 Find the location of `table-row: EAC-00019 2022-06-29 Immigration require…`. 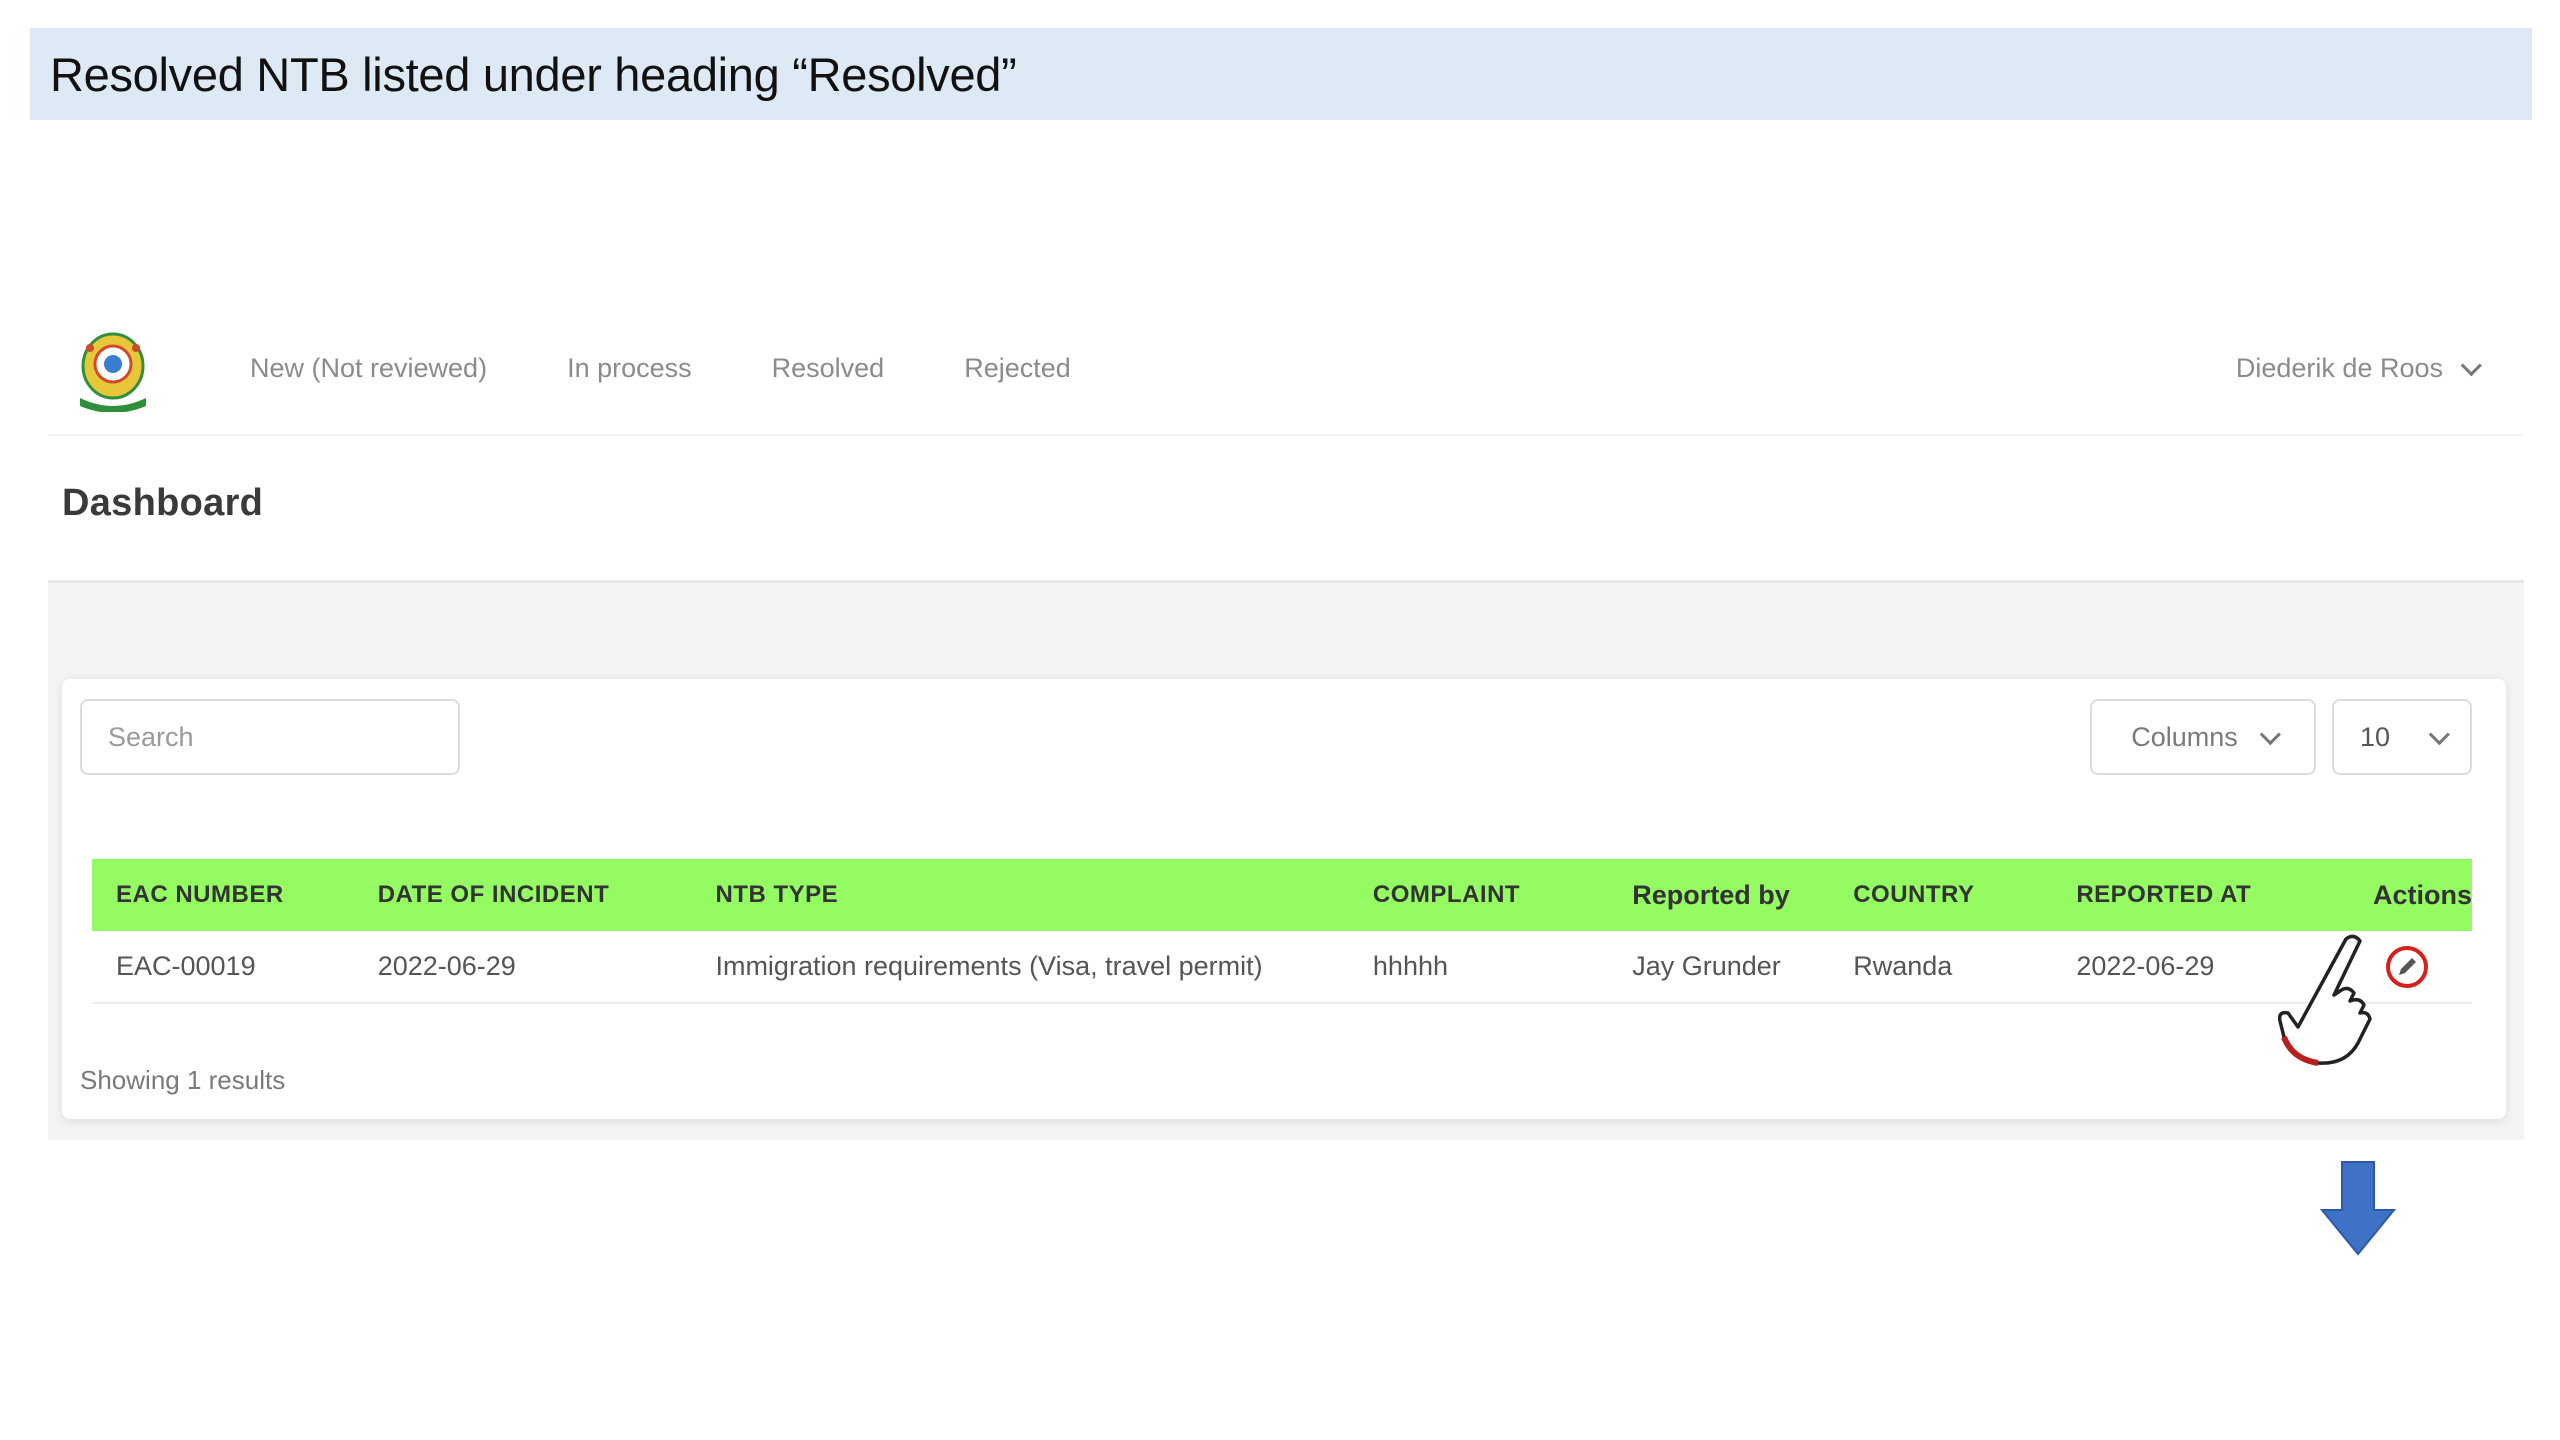

table-row: EAC-00019 2022-06-29 Immigration require… is located at coordinates (1282, 967).